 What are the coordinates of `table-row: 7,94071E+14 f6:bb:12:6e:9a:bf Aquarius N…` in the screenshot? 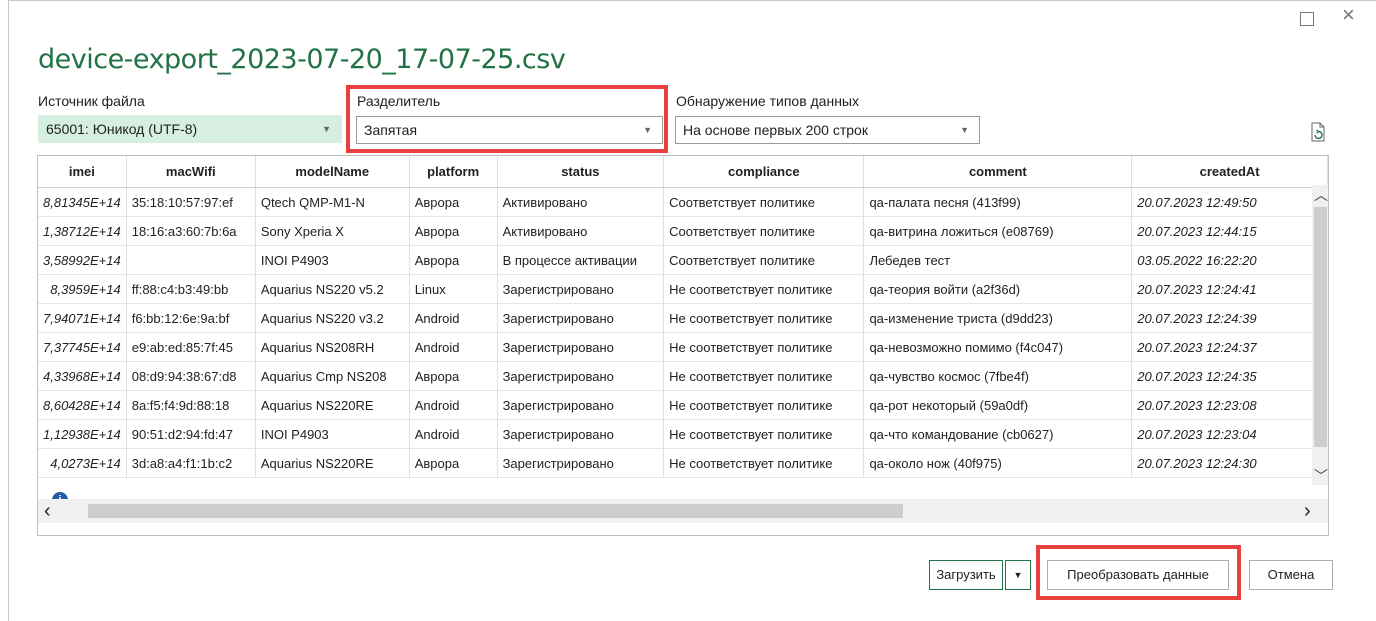 It's located at (683, 318).